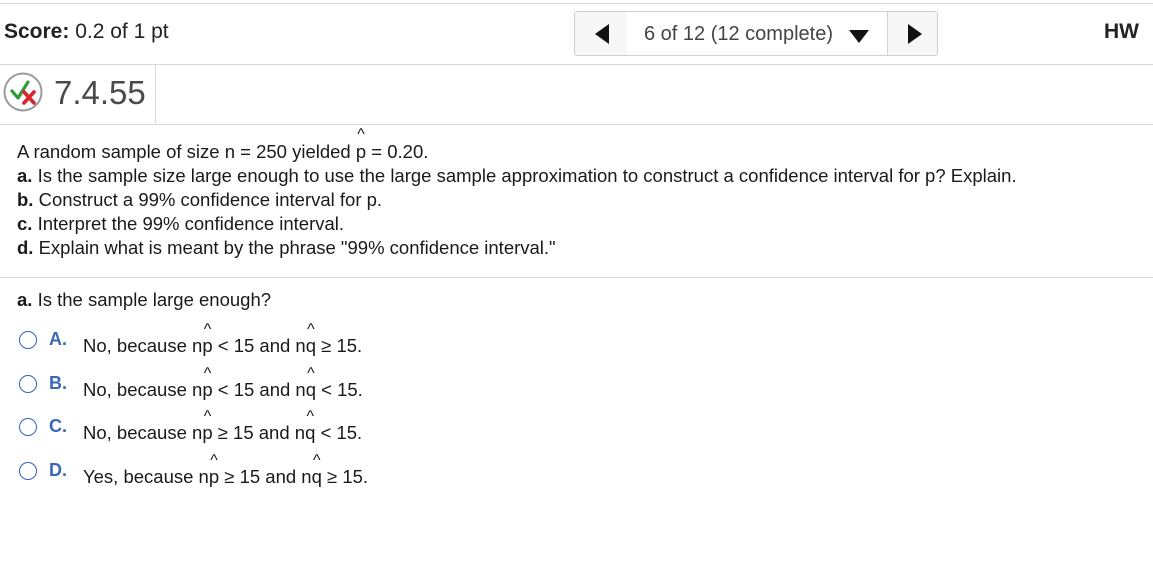 The height and width of the screenshot is (580, 1153). I want to click on option-letter: C., so click(58, 426).